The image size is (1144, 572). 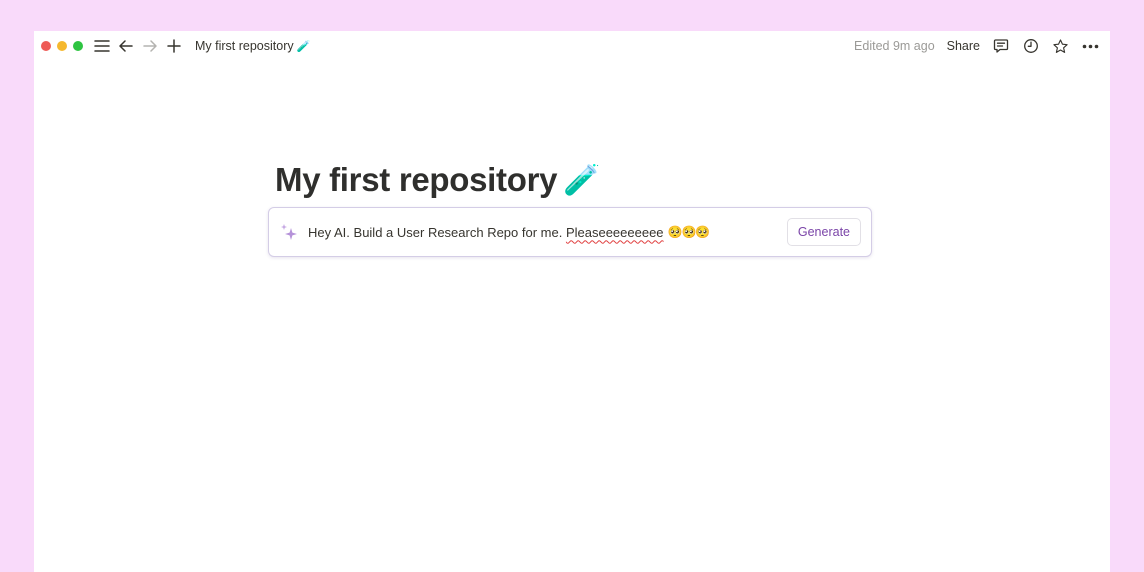 What do you see at coordinates (416, 179) in the screenshot?
I see `page-title-text: My first repository` at bounding box center [416, 179].